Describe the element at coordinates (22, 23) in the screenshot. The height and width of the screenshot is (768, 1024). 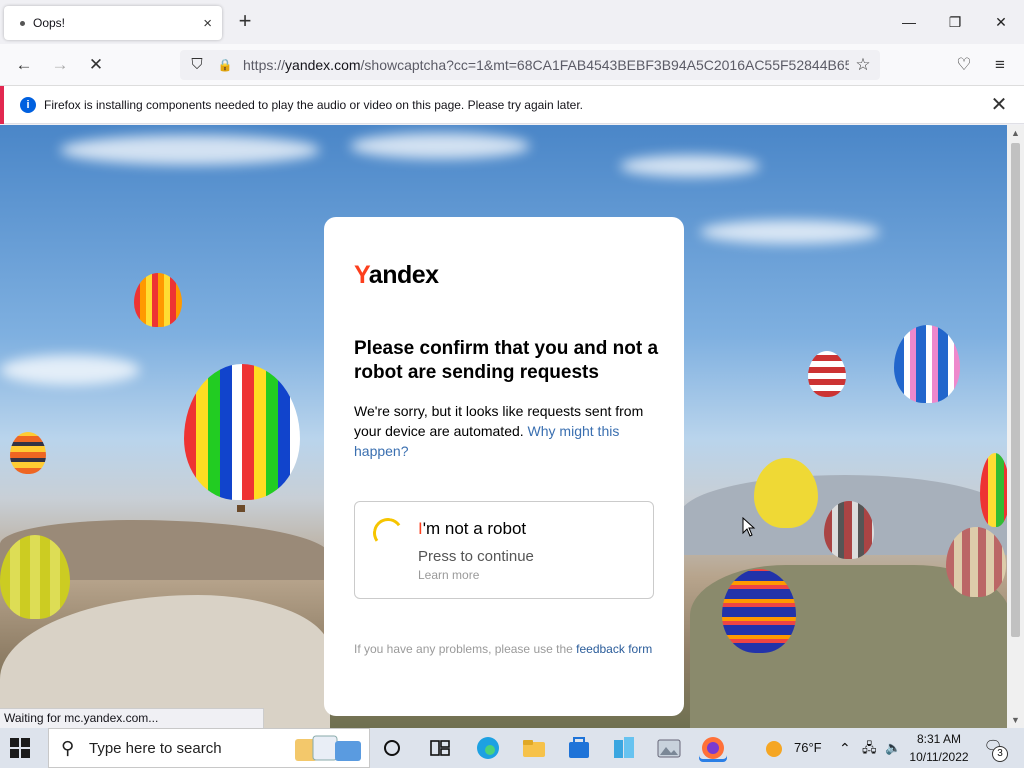
I see `tab-loading-icon` at that location.